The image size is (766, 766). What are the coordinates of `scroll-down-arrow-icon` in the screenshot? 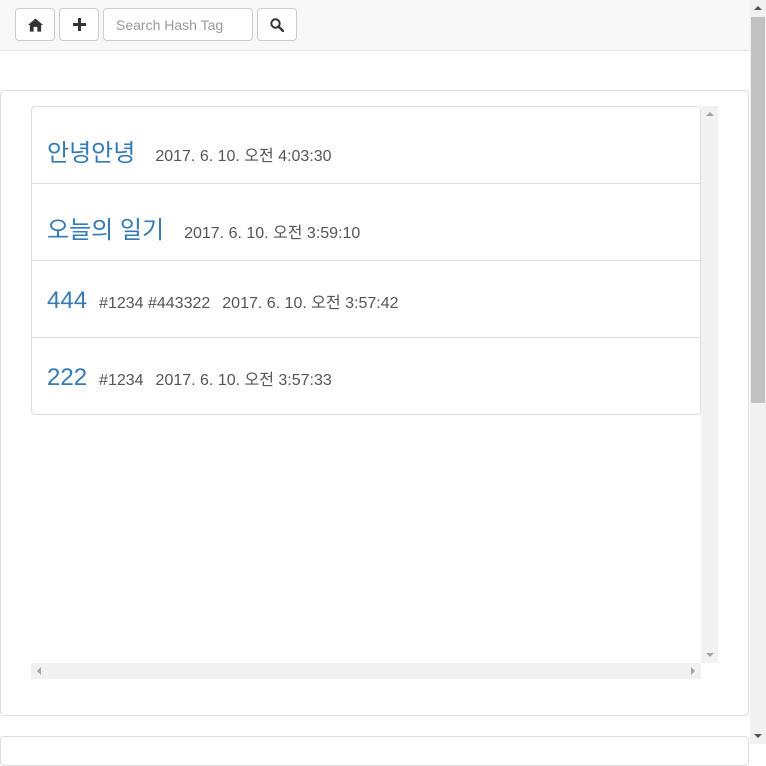 It's located at (710, 655).